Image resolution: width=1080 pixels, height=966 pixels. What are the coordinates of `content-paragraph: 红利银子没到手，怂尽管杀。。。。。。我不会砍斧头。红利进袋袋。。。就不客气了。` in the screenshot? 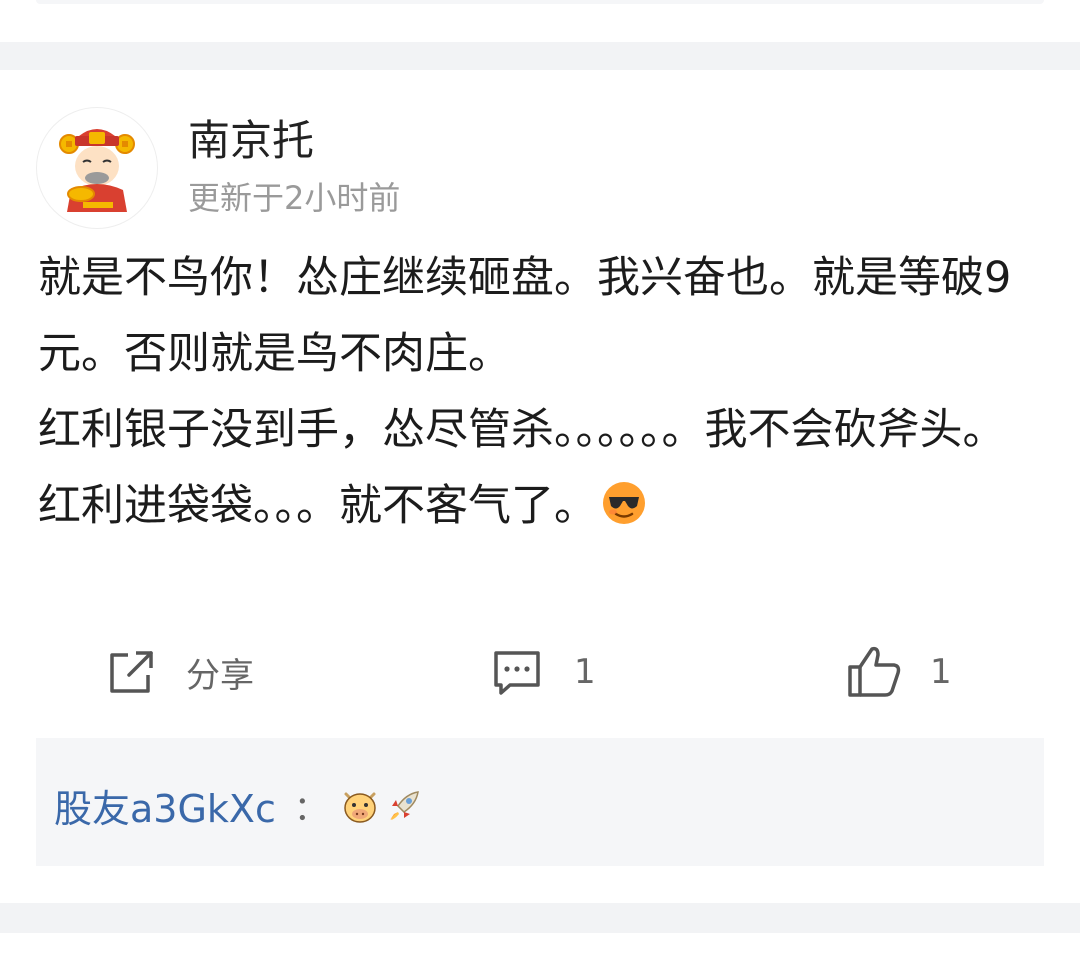 It's located at (522, 468).